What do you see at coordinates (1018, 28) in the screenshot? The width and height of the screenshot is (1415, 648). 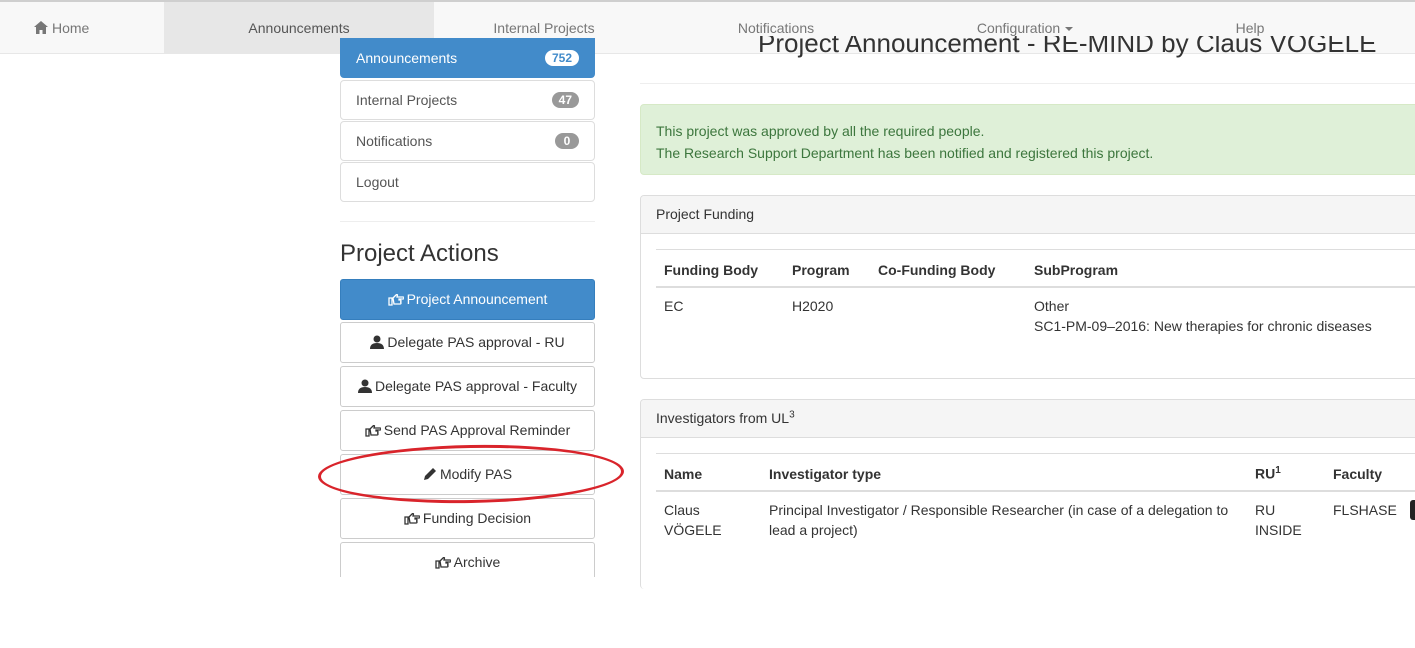 I see `nav-configuration-label: Configuration` at bounding box center [1018, 28].